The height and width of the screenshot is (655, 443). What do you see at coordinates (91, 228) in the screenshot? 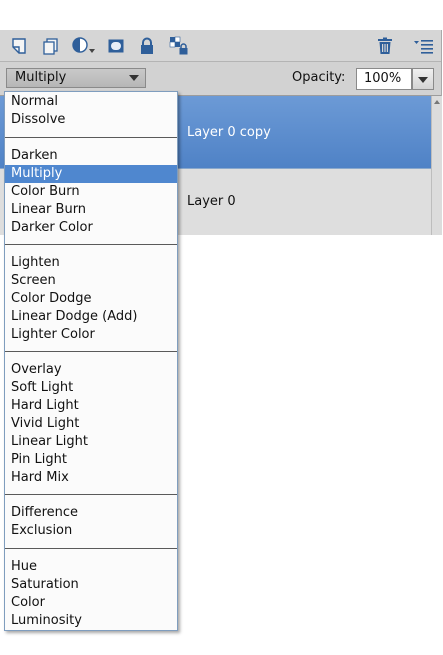
I see `menu-item-darker-color: Darker Color` at bounding box center [91, 228].